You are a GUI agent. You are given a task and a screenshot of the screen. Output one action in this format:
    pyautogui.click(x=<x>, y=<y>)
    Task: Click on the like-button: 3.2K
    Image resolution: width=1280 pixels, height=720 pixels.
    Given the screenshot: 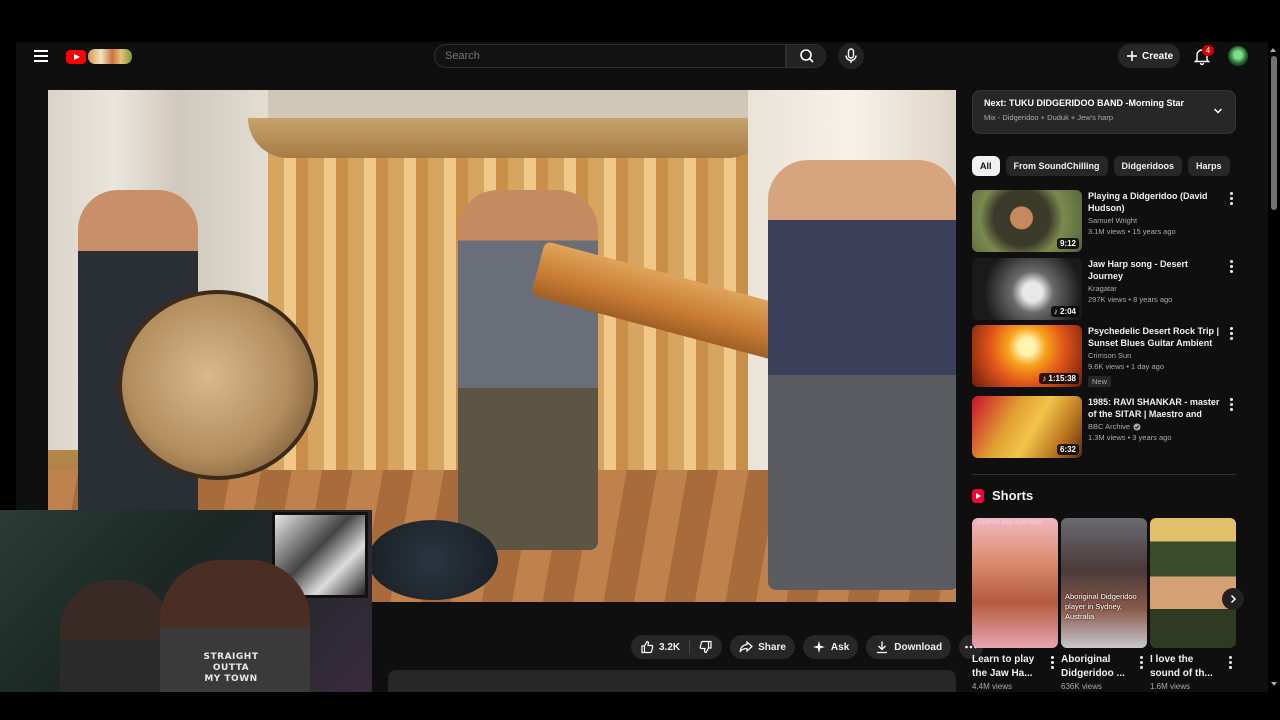 What is the action you would take?
    pyautogui.click(x=660, y=647)
    